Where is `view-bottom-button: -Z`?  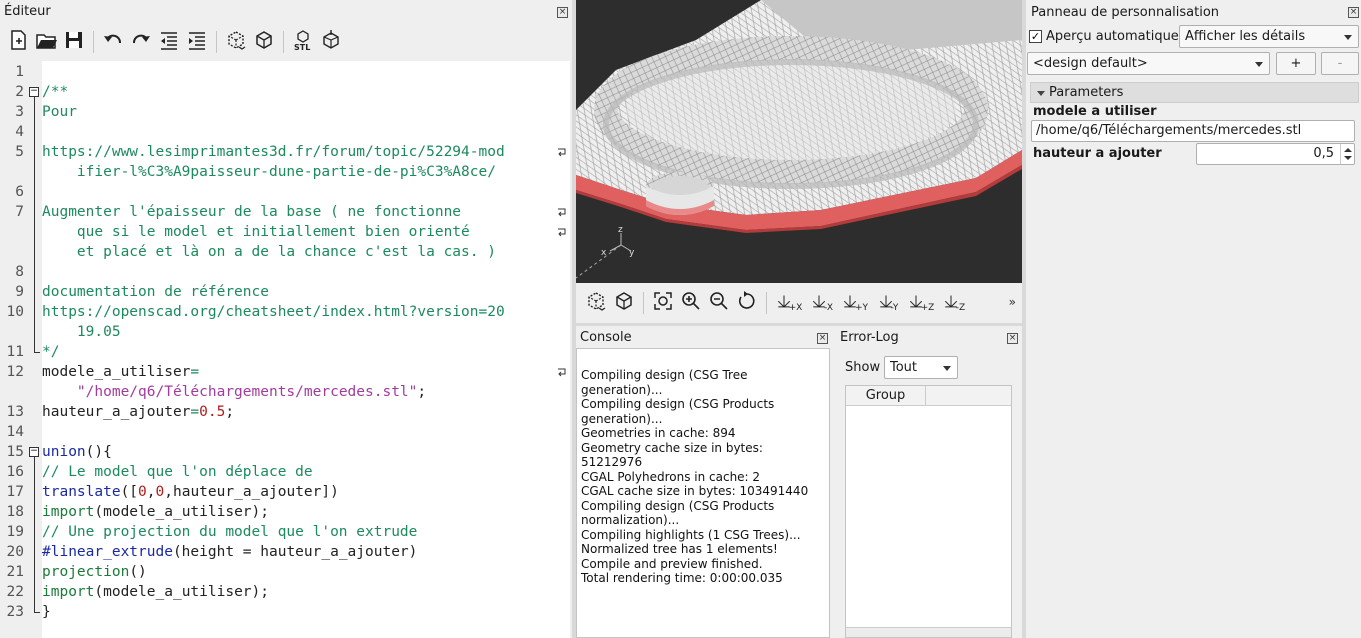 view-bottom-button: -Z is located at coordinates (953, 303).